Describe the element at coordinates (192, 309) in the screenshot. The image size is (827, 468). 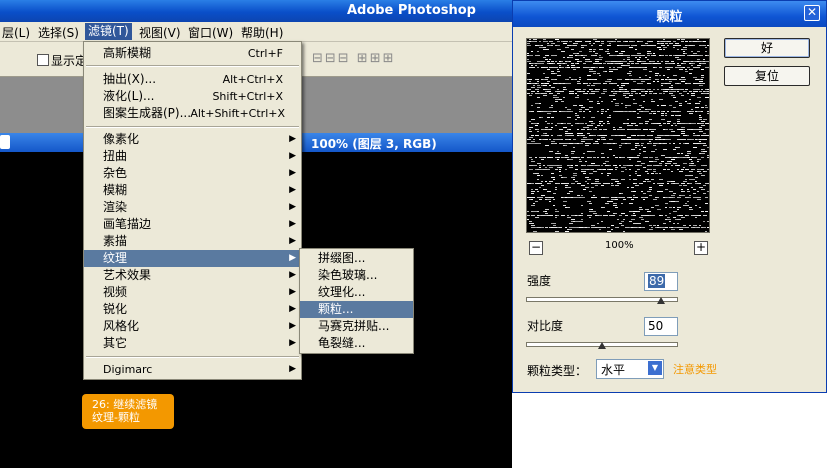
I see `menu-item-sharpen: 锐化 ▶` at that location.